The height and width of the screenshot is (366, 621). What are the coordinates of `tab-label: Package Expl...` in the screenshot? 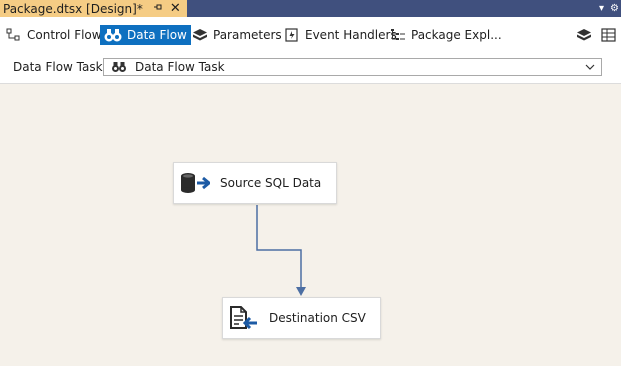 It's located at (456, 35).